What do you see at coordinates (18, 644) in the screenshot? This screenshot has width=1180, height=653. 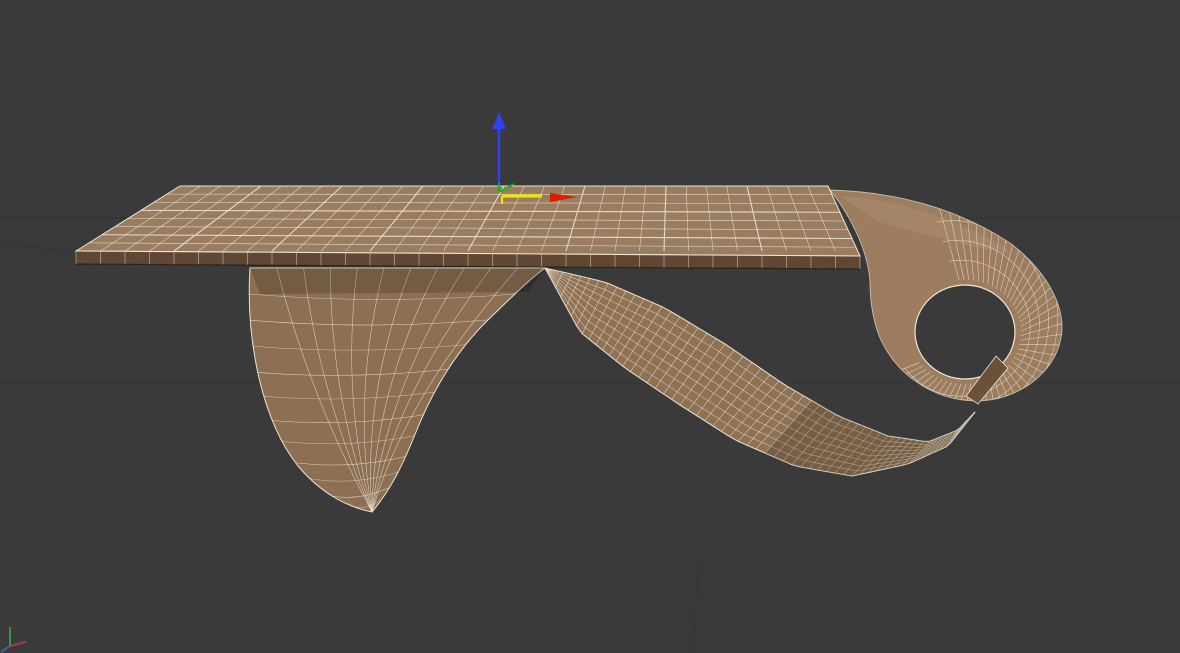 I see `world-axis-x` at bounding box center [18, 644].